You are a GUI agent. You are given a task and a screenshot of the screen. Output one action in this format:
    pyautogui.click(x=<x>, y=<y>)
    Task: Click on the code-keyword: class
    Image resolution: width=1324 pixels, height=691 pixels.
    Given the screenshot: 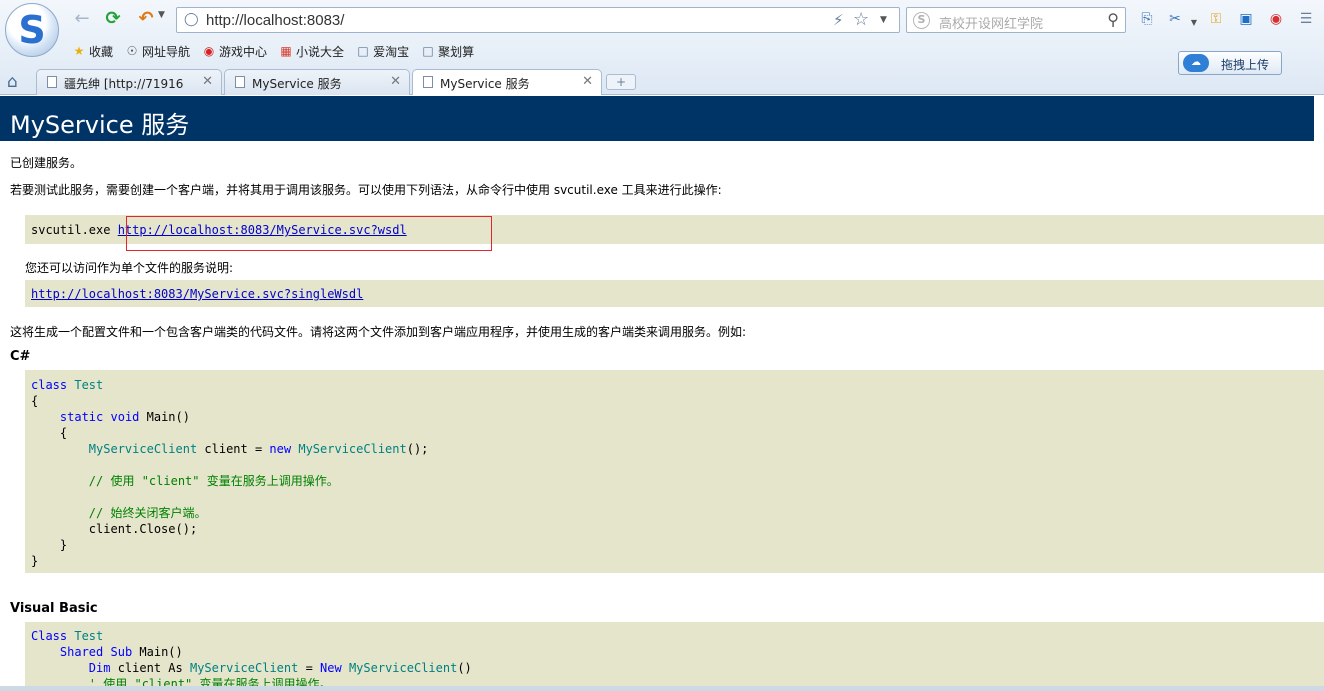 What is the action you would take?
    pyautogui.click(x=49, y=385)
    